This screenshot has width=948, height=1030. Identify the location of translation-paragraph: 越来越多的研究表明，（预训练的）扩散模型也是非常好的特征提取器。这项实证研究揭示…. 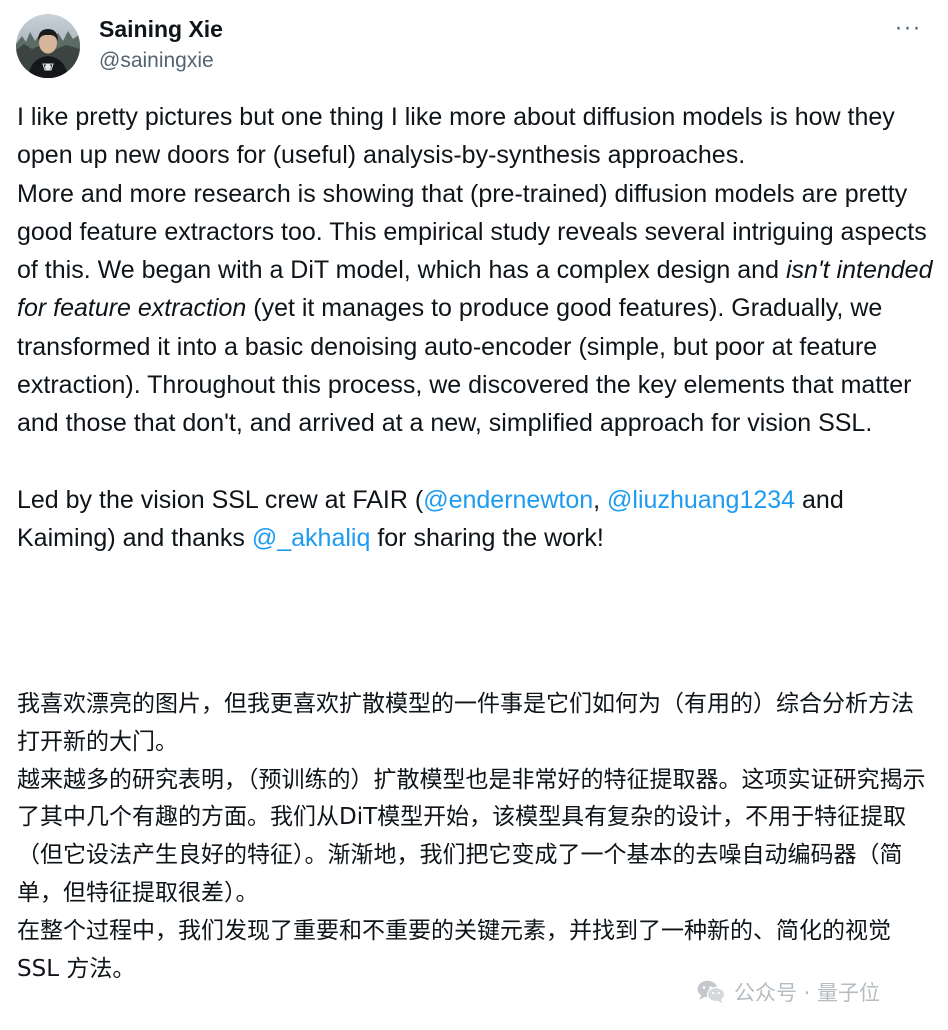
(471, 836).